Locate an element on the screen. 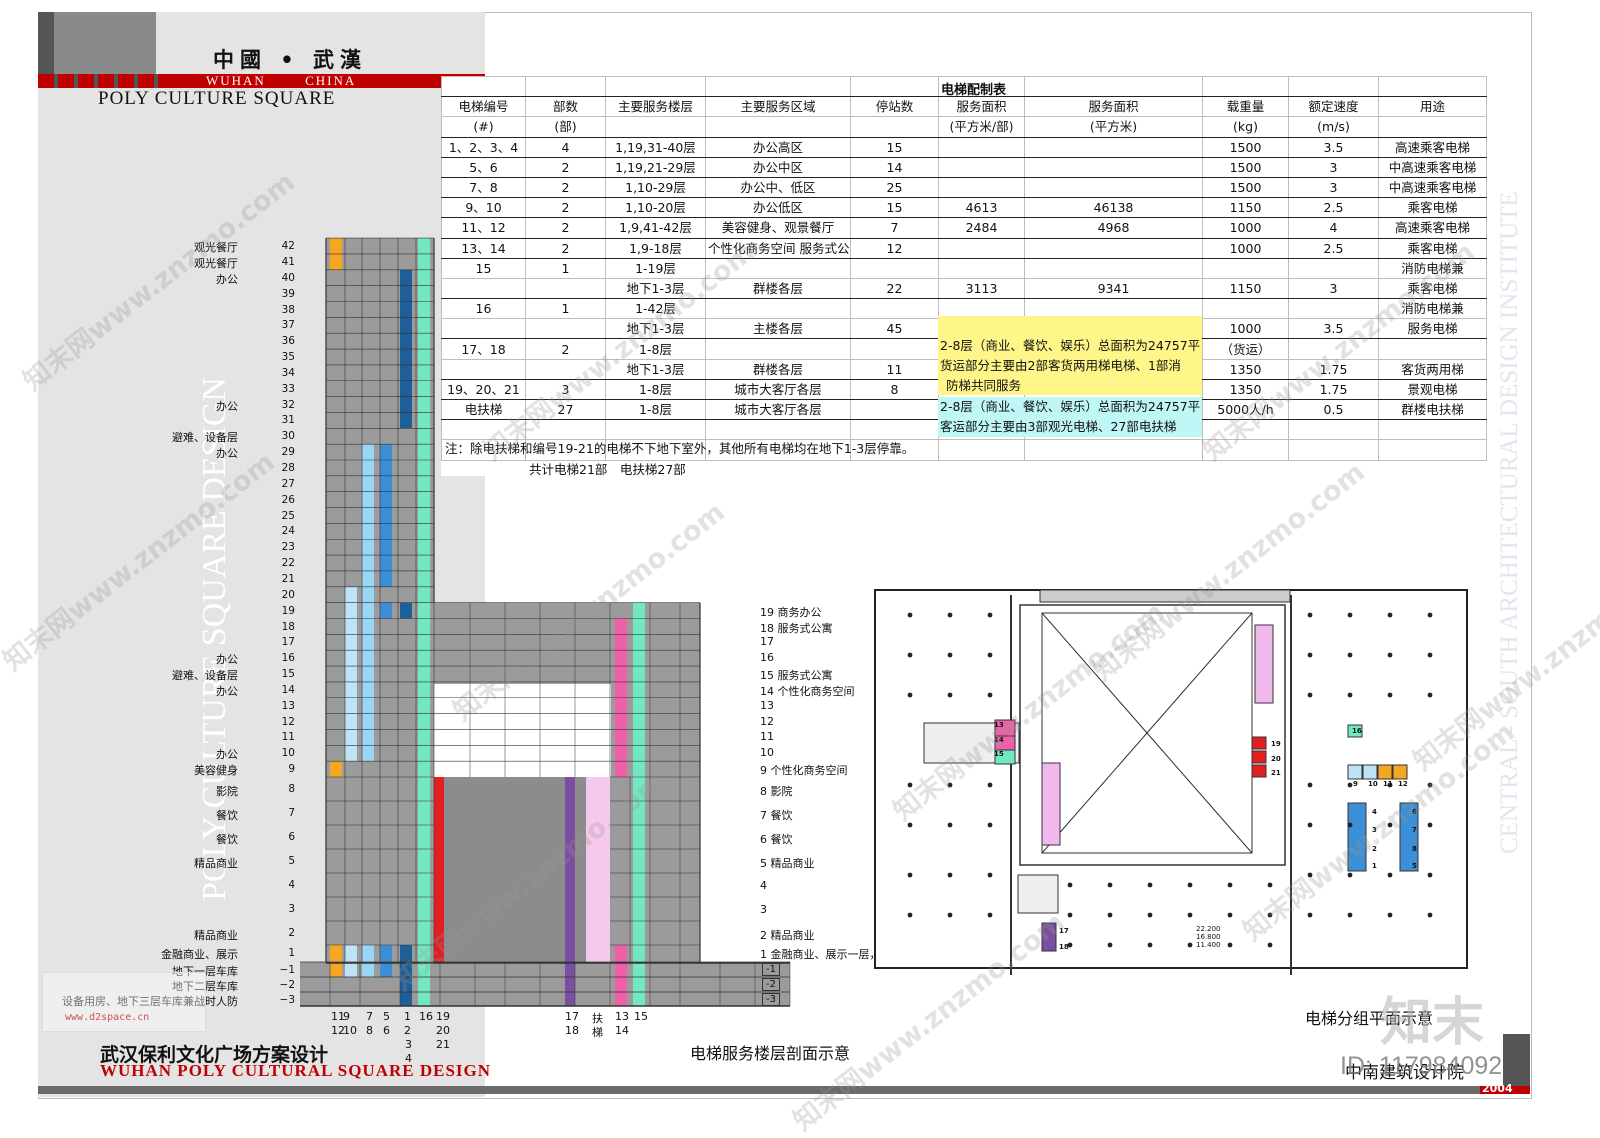 This screenshot has width=1600, height=1138. right-floor-label: 17 is located at coordinates (767, 642).